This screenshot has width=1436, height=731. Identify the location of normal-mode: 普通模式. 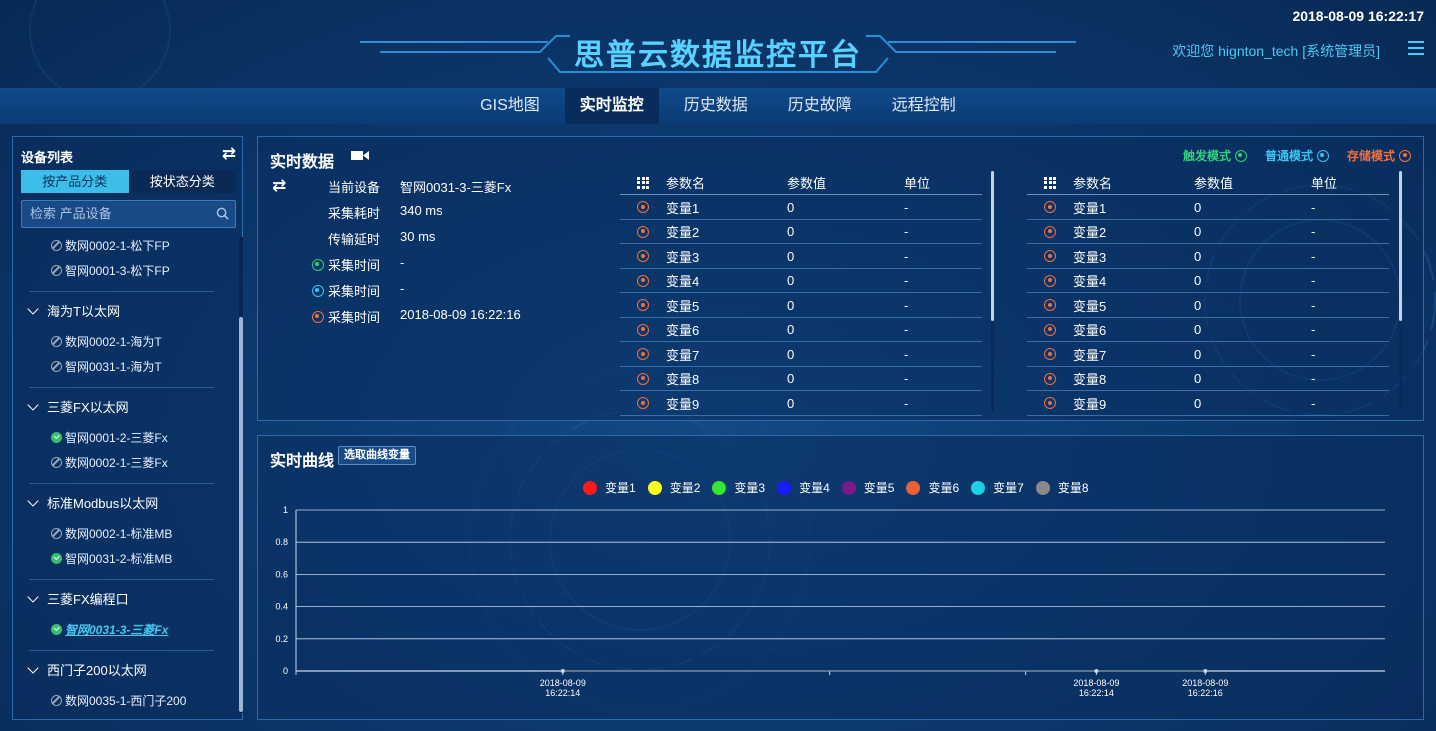
(1297, 155).